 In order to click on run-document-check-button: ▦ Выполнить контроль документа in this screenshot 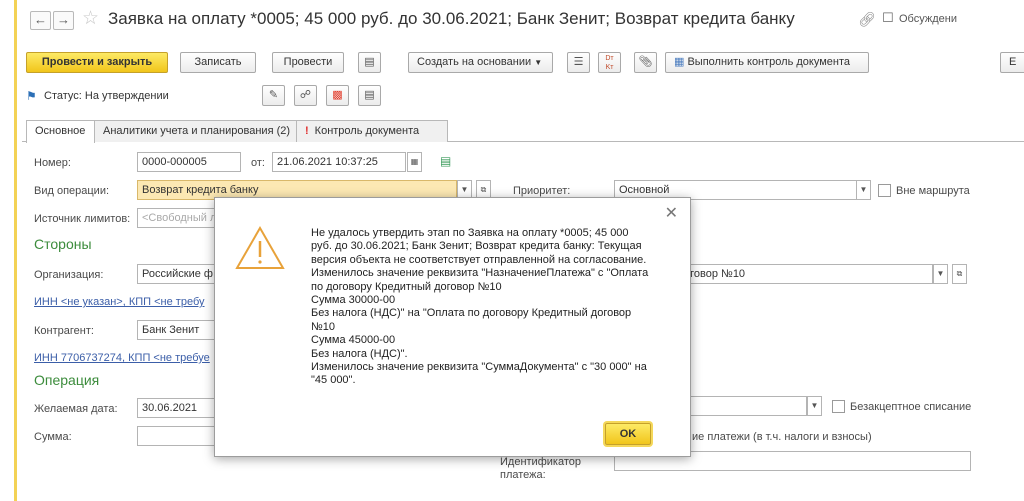, I will do `click(767, 62)`.